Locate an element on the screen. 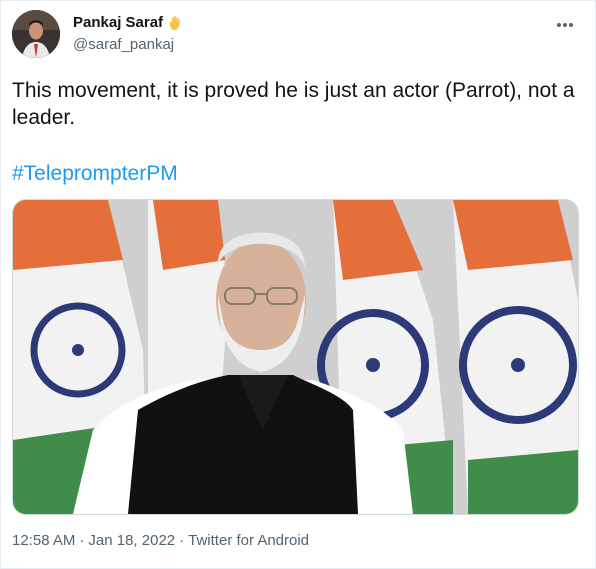  tweet-source: Twitter for Android is located at coordinates (248, 540).